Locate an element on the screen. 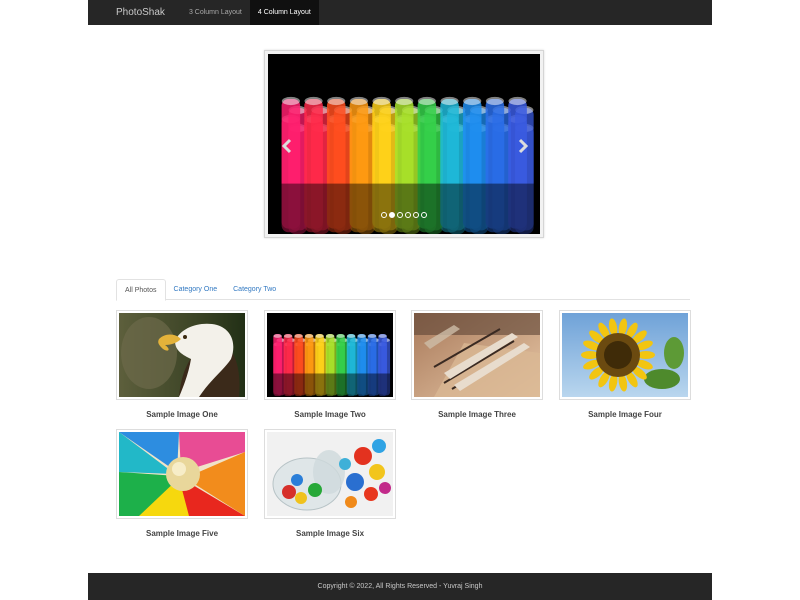  straws-slide-image is located at coordinates (404, 144).